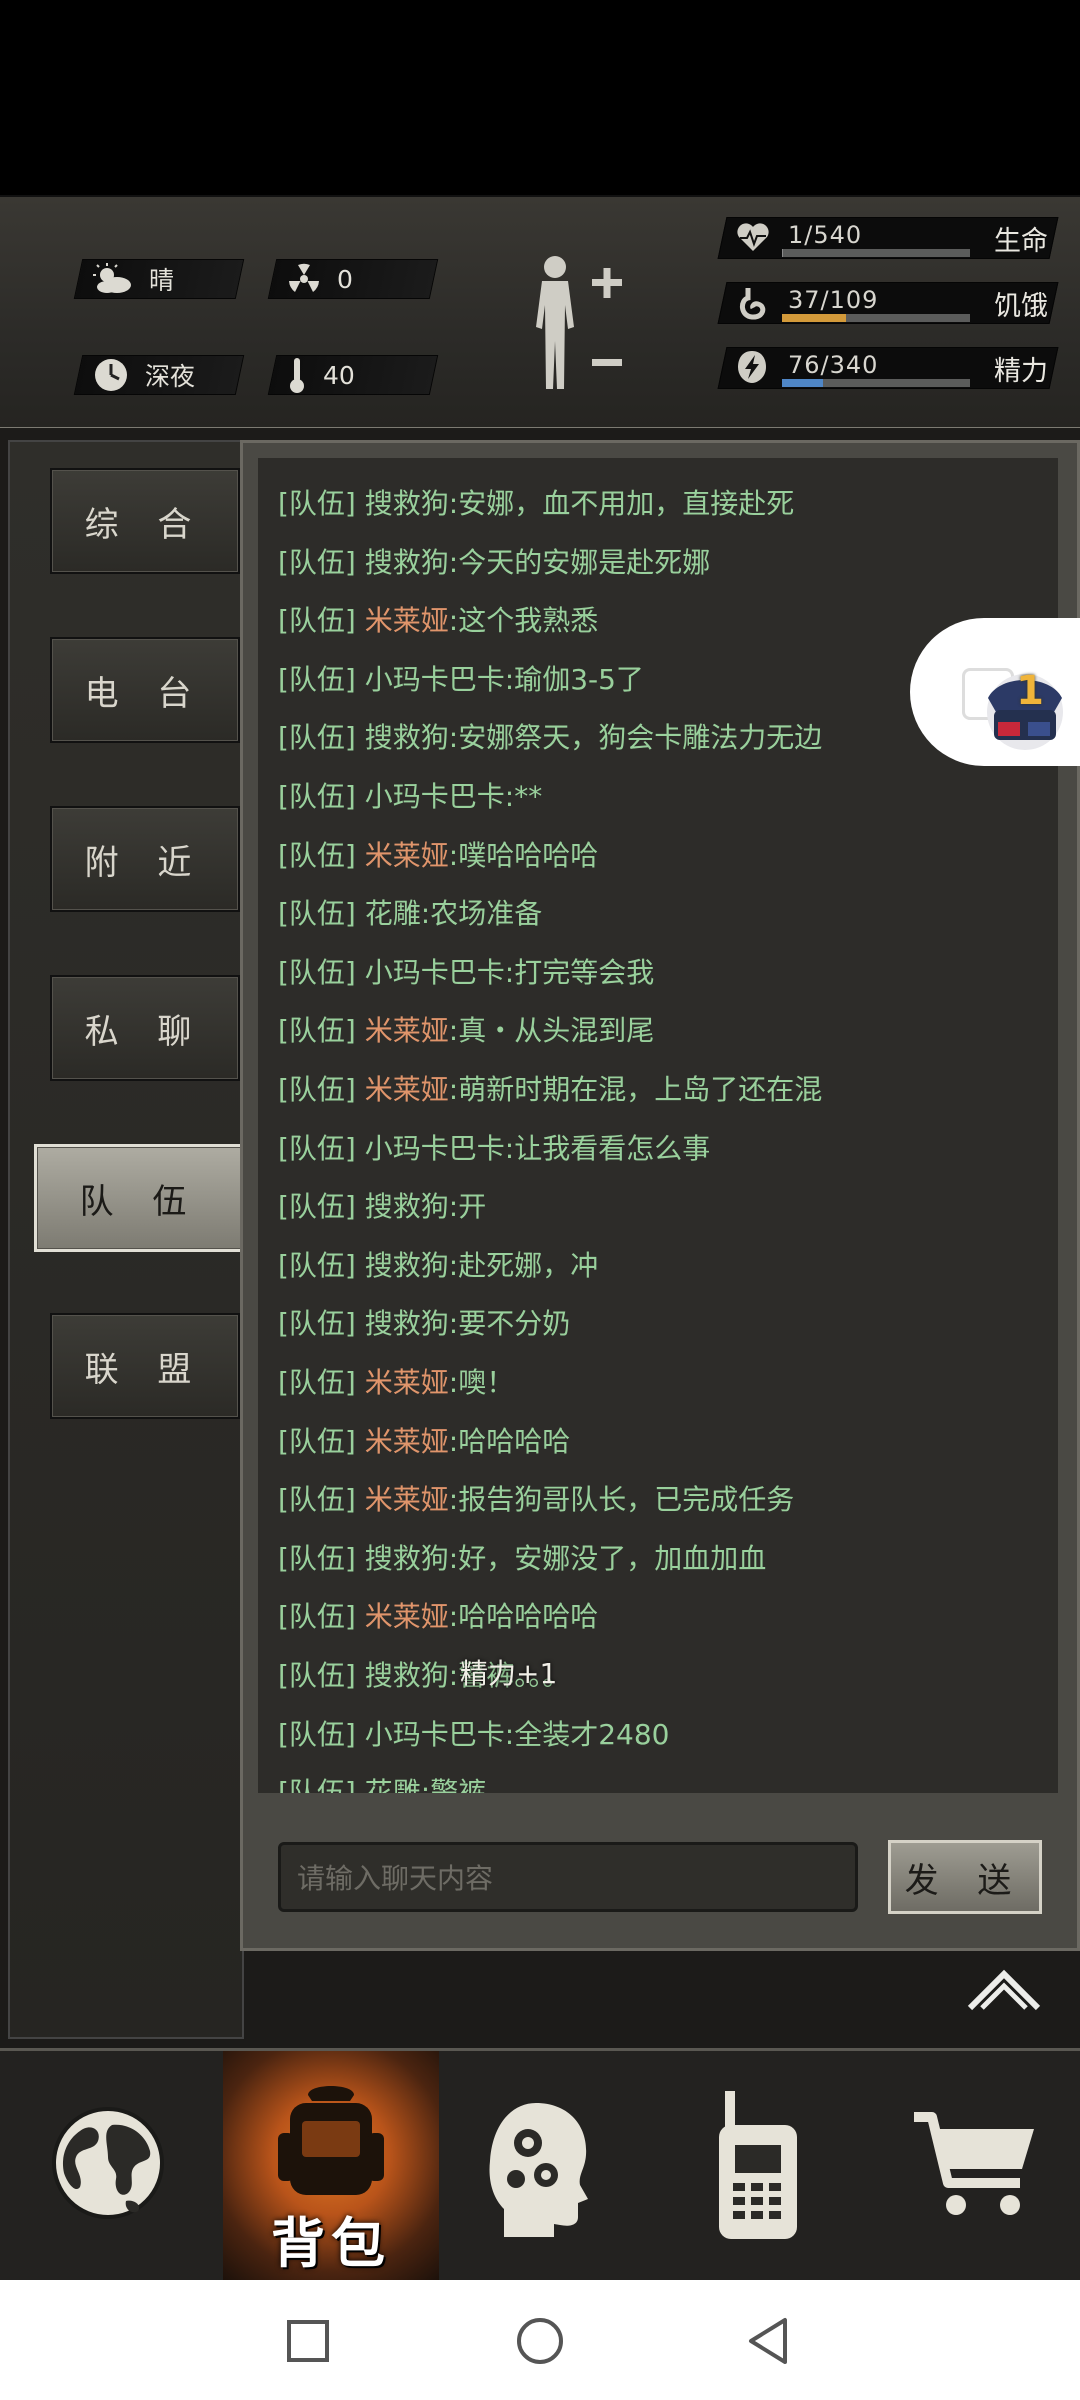 This screenshot has height=2400, width=1080. Describe the element at coordinates (621, 1500) in the screenshot. I see `chat-text: :报告狗哥队长，已完成任务` at that location.